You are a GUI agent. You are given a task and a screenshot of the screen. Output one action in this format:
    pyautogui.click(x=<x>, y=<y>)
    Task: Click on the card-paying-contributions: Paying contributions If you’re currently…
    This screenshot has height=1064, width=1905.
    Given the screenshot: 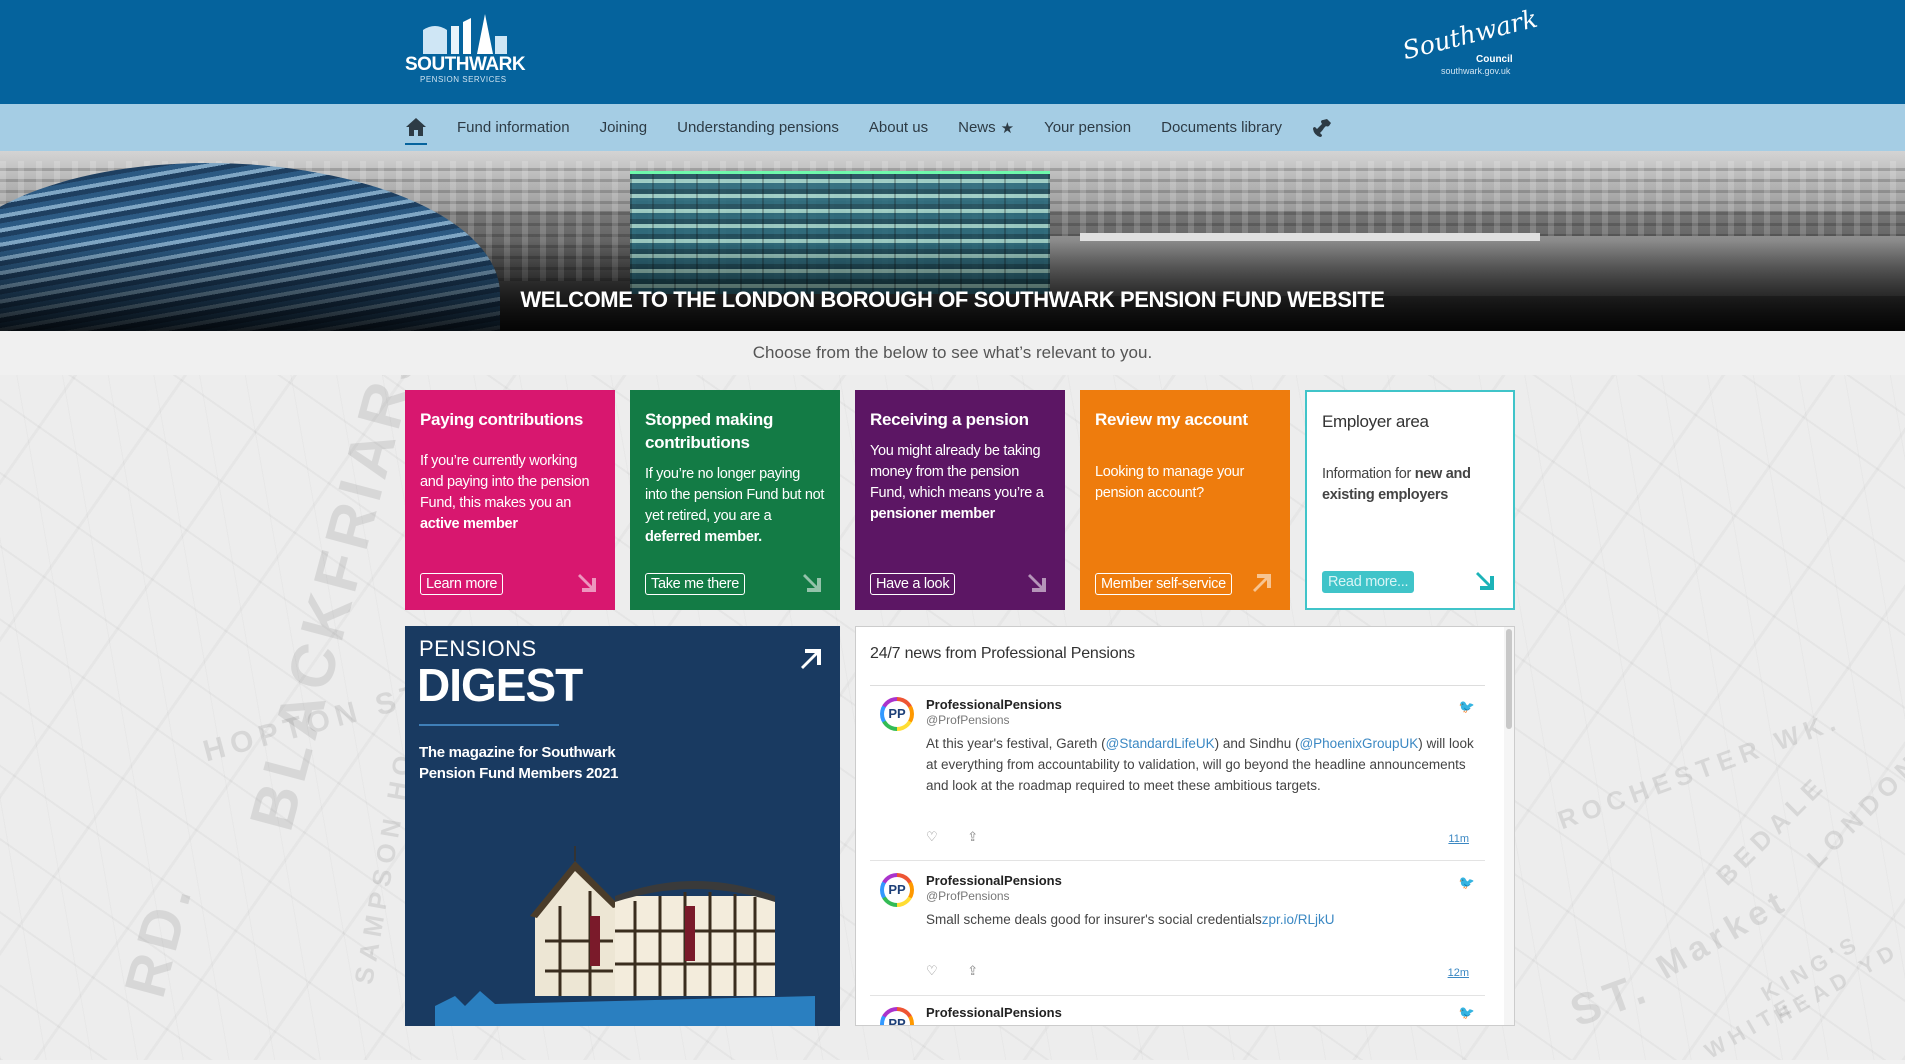 What is the action you would take?
    pyautogui.click(x=510, y=500)
    